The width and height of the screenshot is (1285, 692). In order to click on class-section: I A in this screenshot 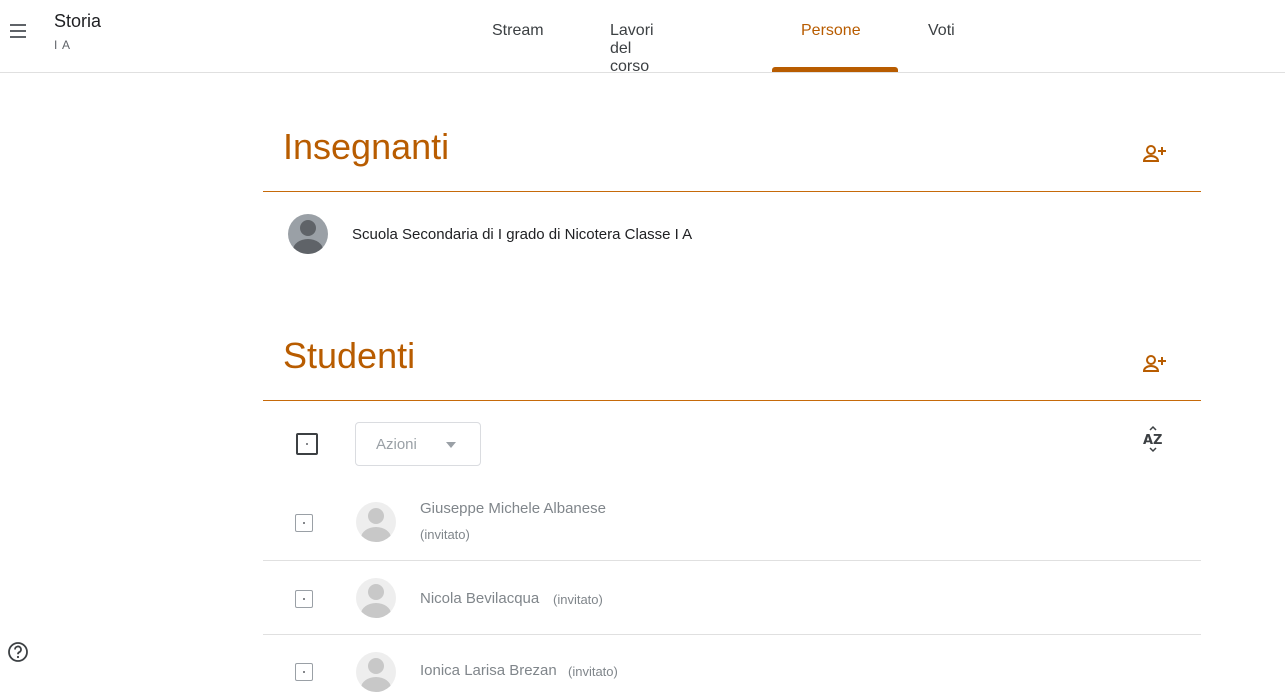, I will do `click(63, 45)`.